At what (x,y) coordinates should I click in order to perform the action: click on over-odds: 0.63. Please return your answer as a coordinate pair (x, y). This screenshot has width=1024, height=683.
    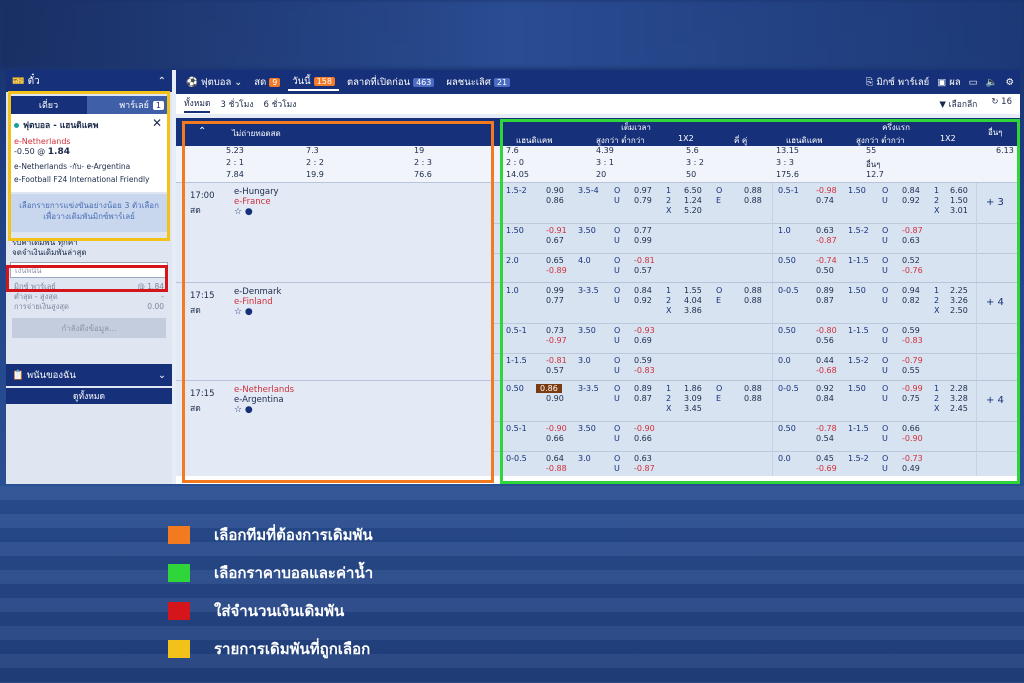
    Looking at the image, I should click on (643, 458).